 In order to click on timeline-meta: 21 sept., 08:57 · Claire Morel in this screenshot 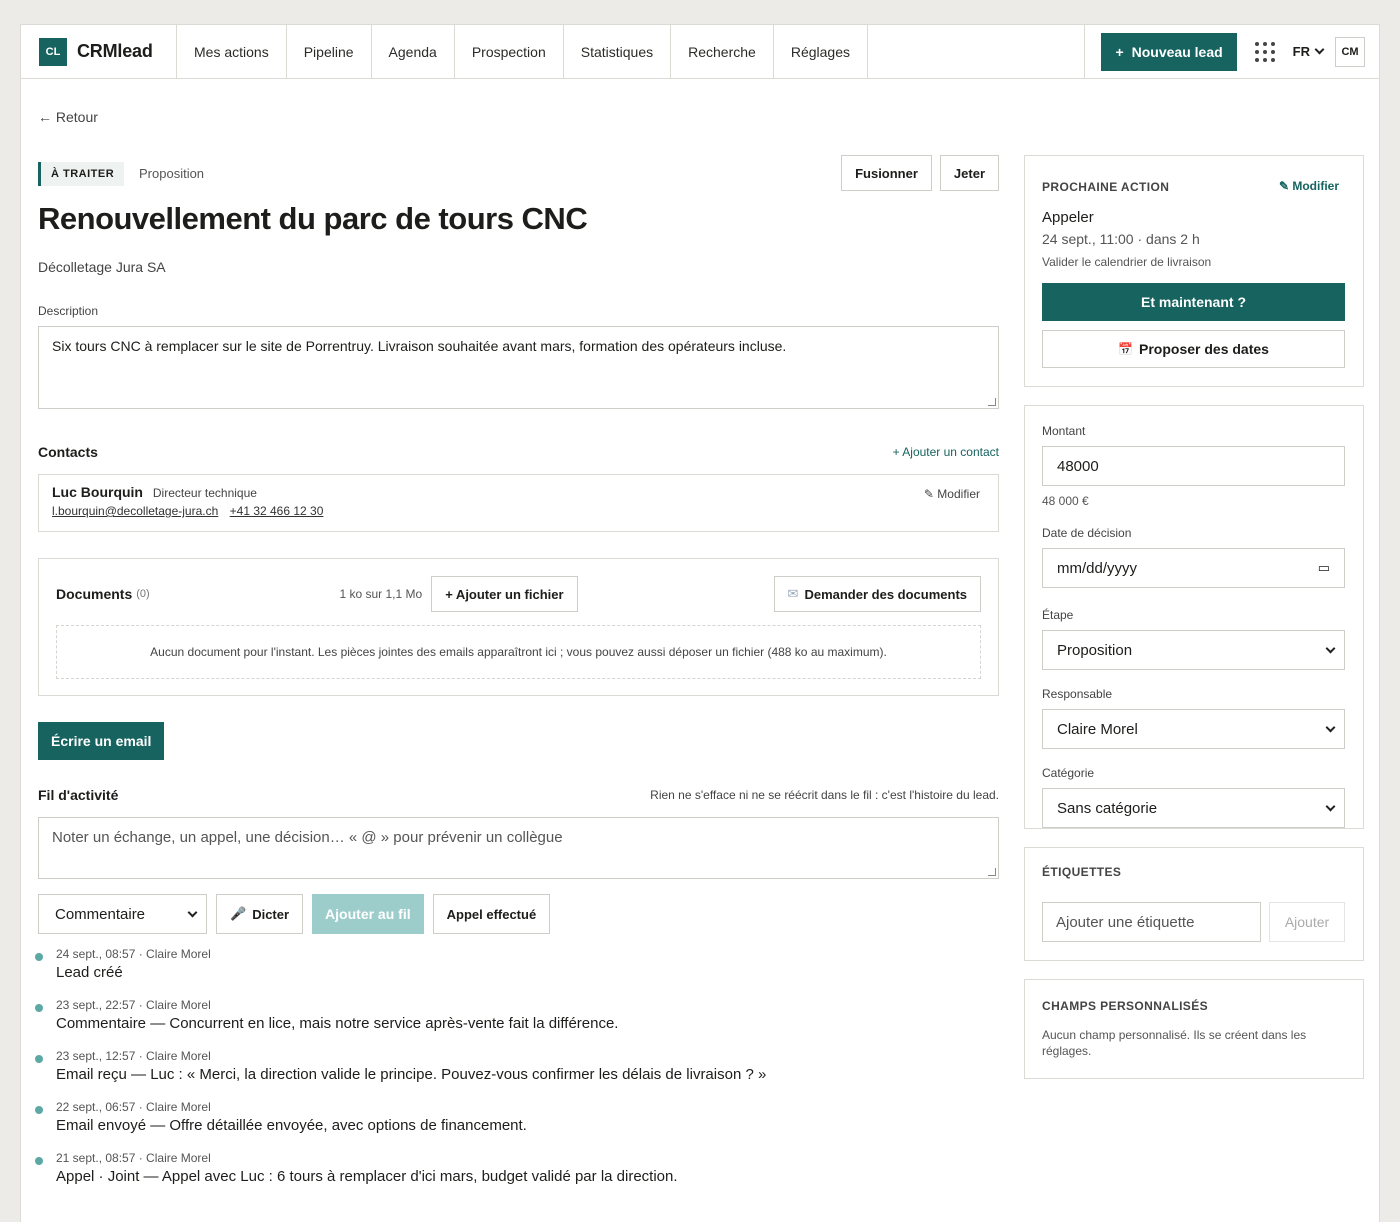, I will do `click(133, 1158)`.